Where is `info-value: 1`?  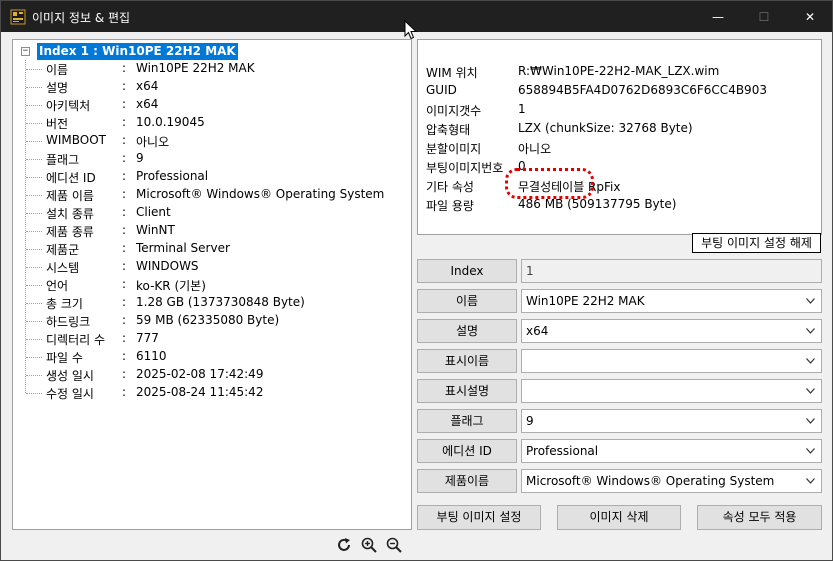
info-value: 1 is located at coordinates (522, 109).